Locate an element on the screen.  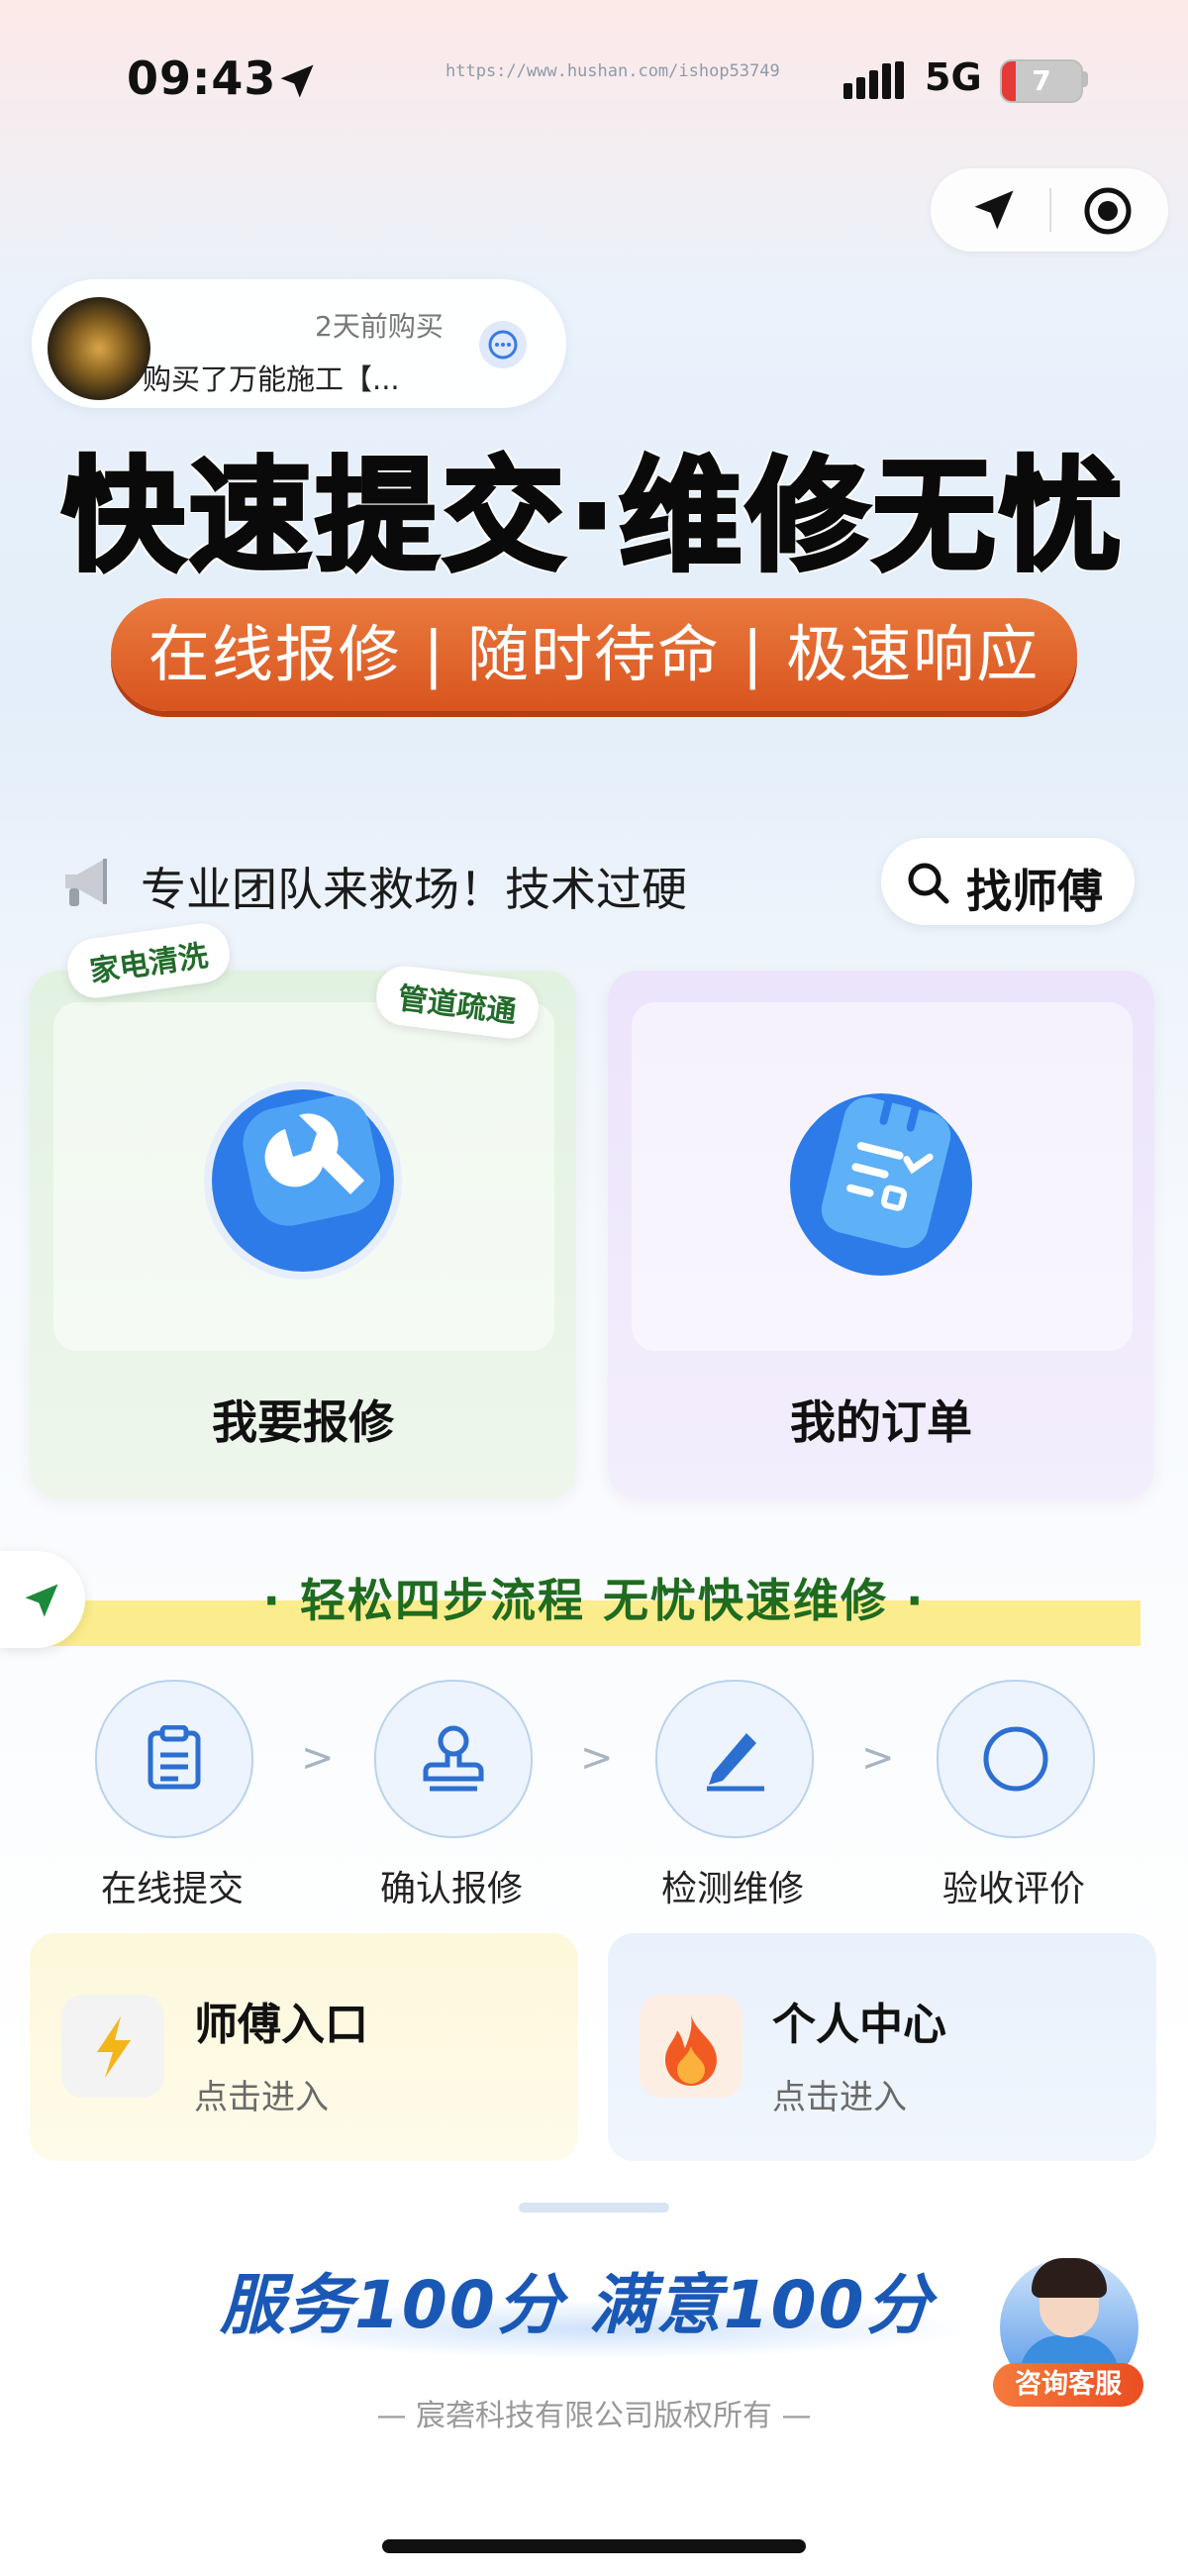
step-label-review: 验收评价 is located at coordinates (1013, 1889).